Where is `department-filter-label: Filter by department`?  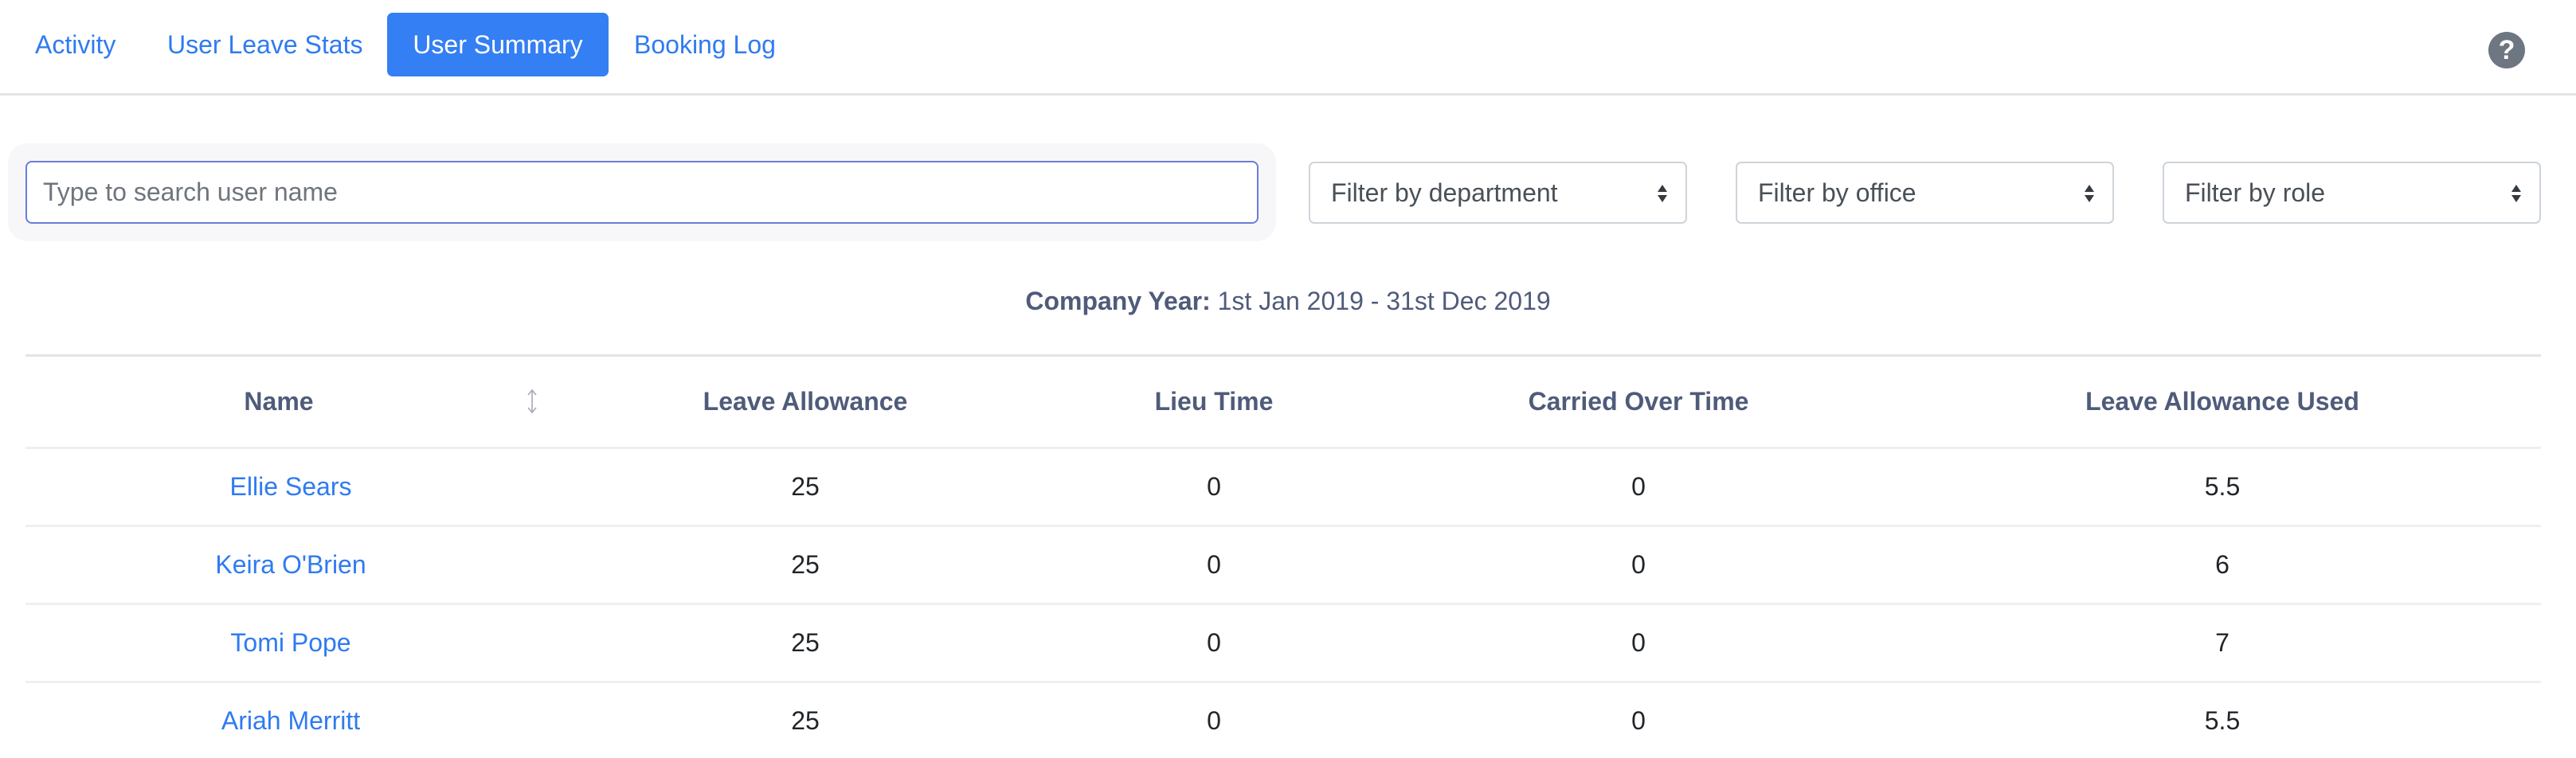
department-filter-label: Filter by department is located at coordinates (1444, 192).